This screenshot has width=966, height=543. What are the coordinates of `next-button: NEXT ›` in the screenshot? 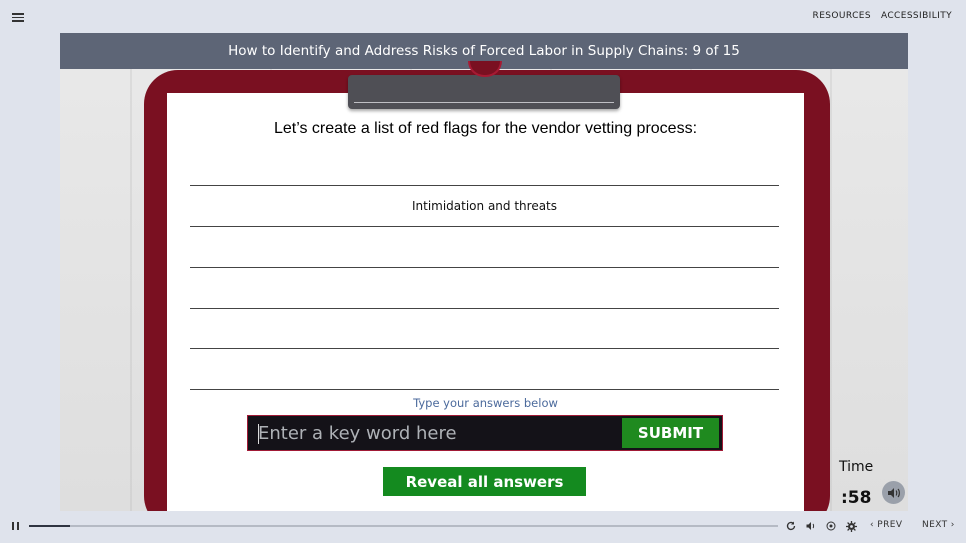 It's located at (938, 525).